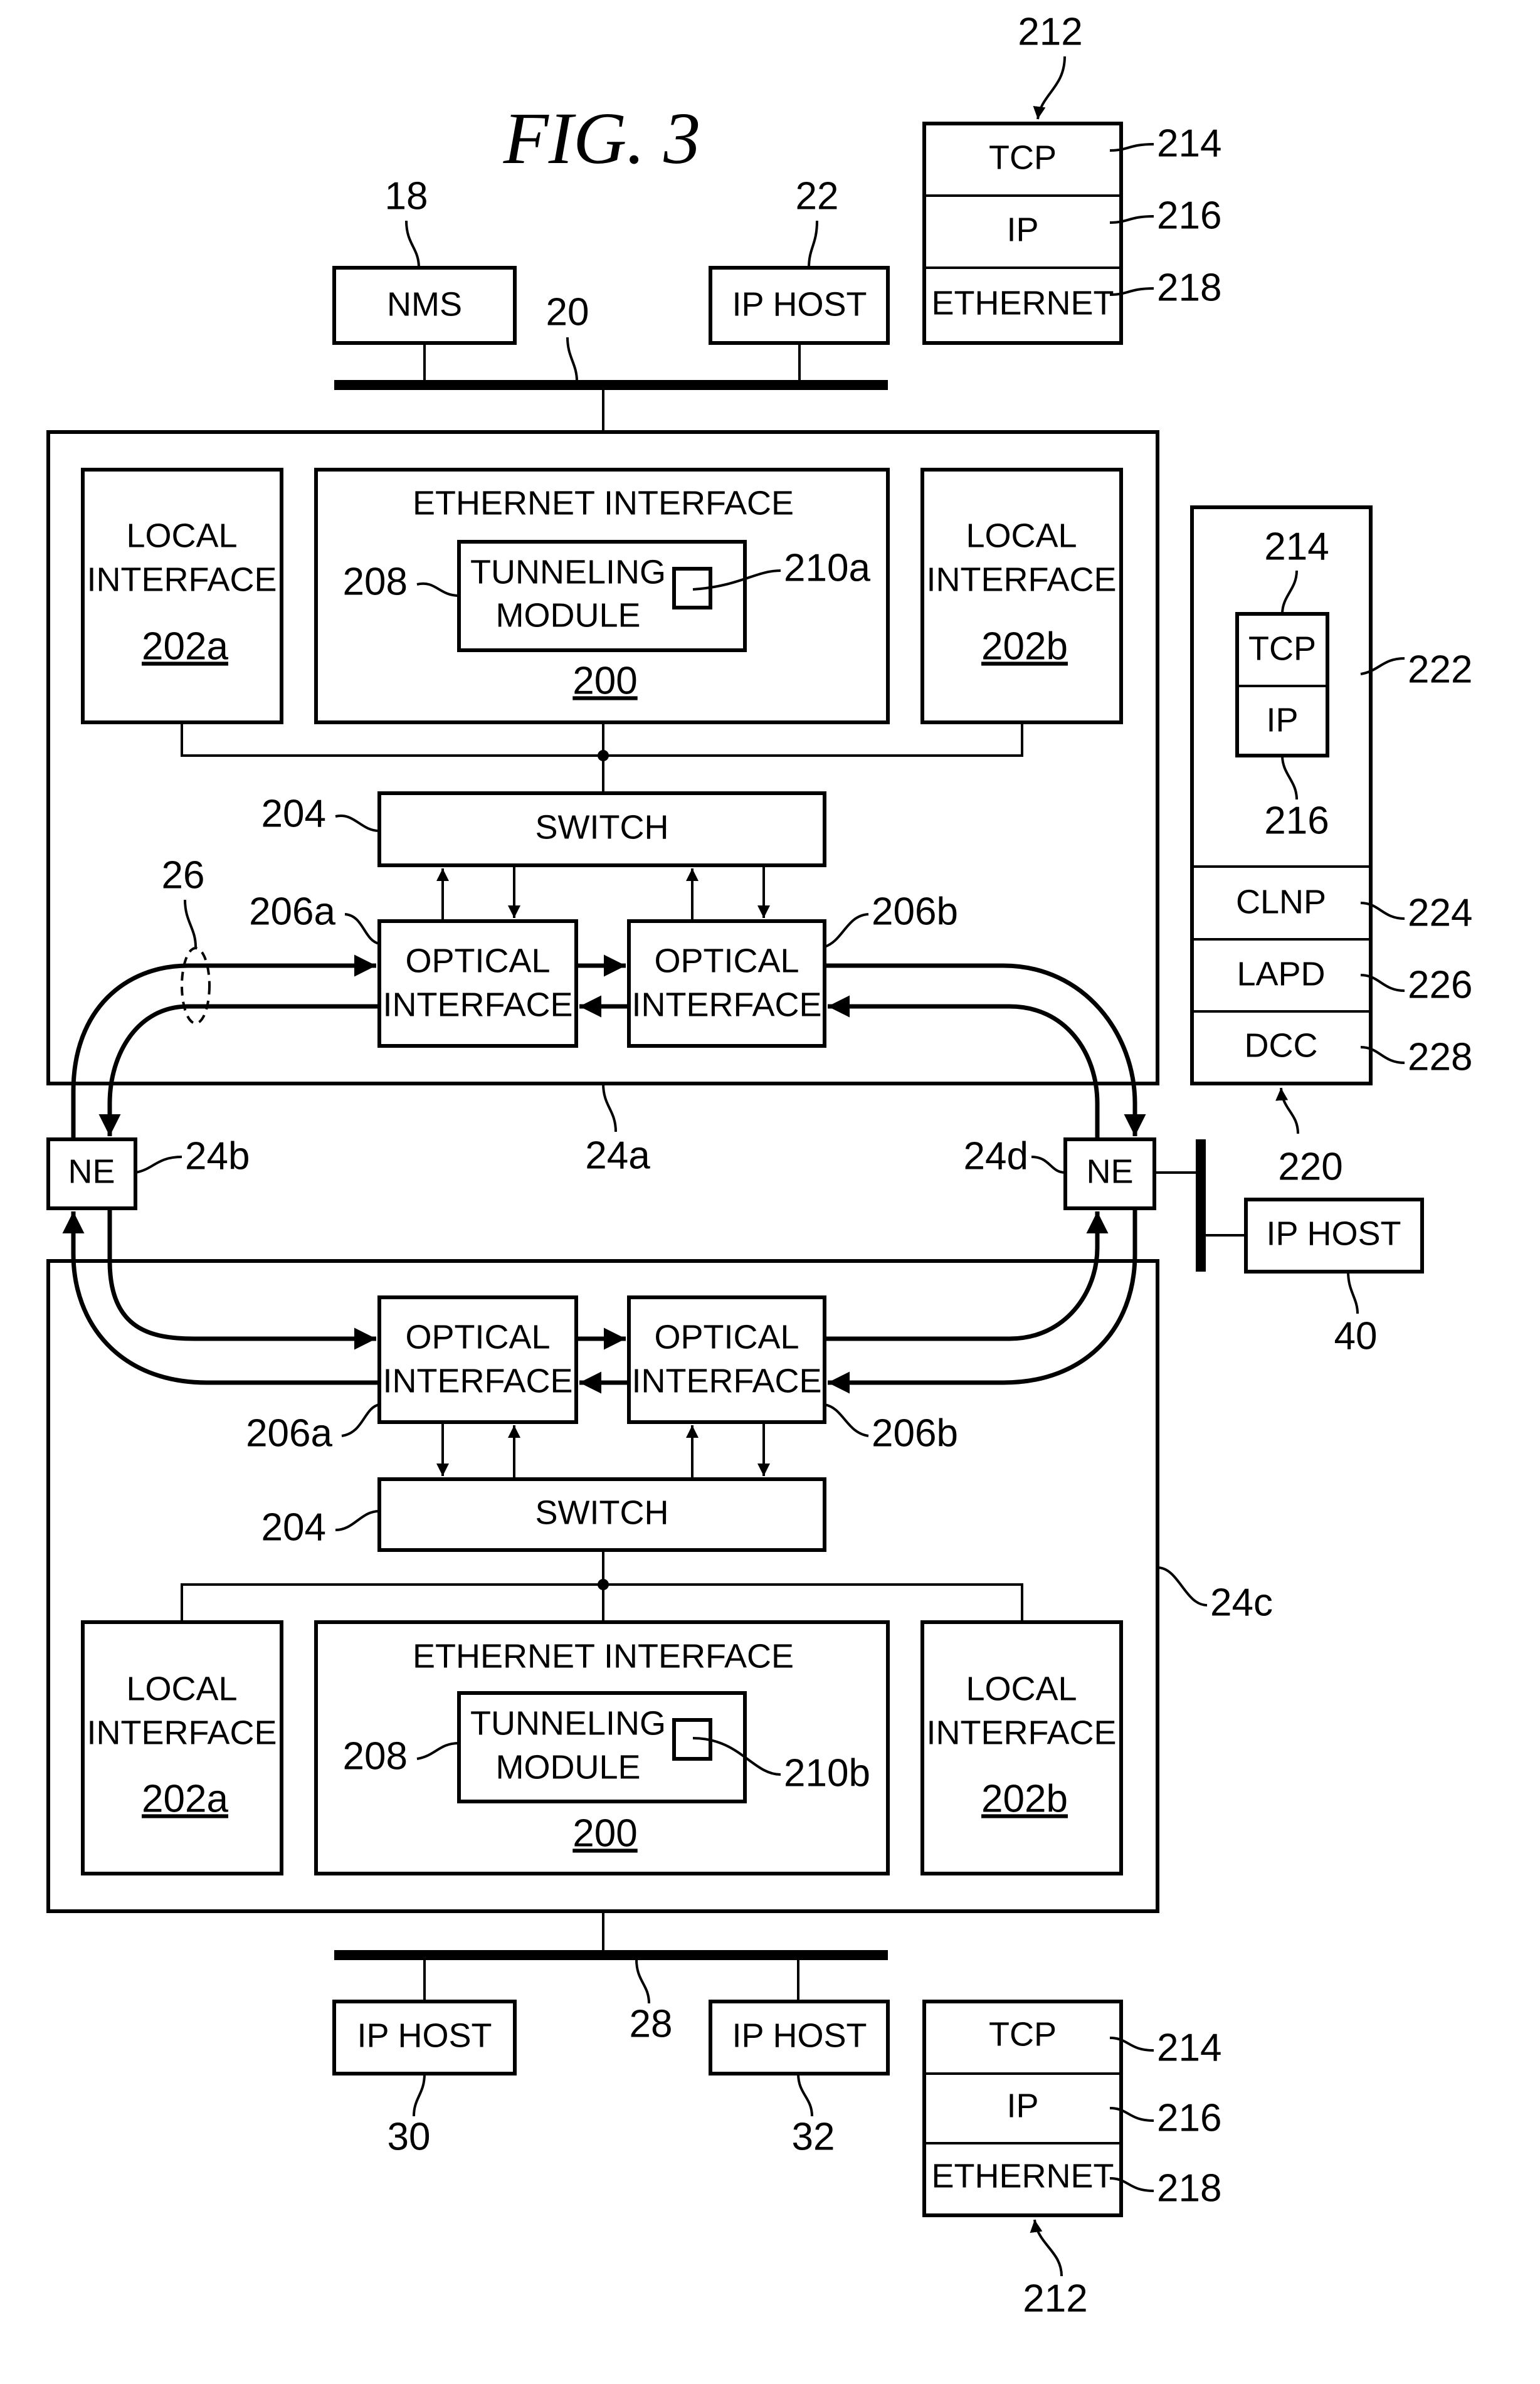 The image size is (1540, 2384). I want to click on leader-24a, so click(609, 1107).